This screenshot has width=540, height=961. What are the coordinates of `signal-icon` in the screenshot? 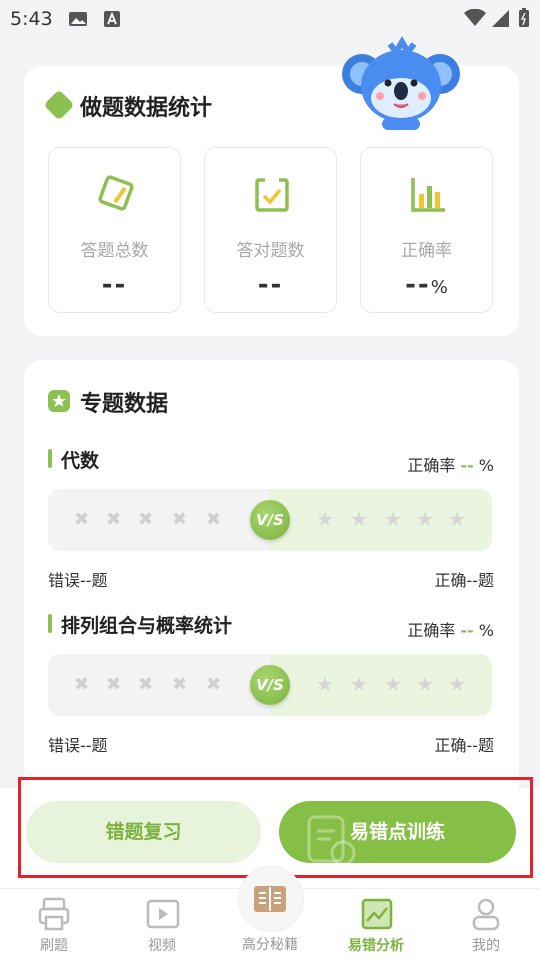 It's located at (500, 18).